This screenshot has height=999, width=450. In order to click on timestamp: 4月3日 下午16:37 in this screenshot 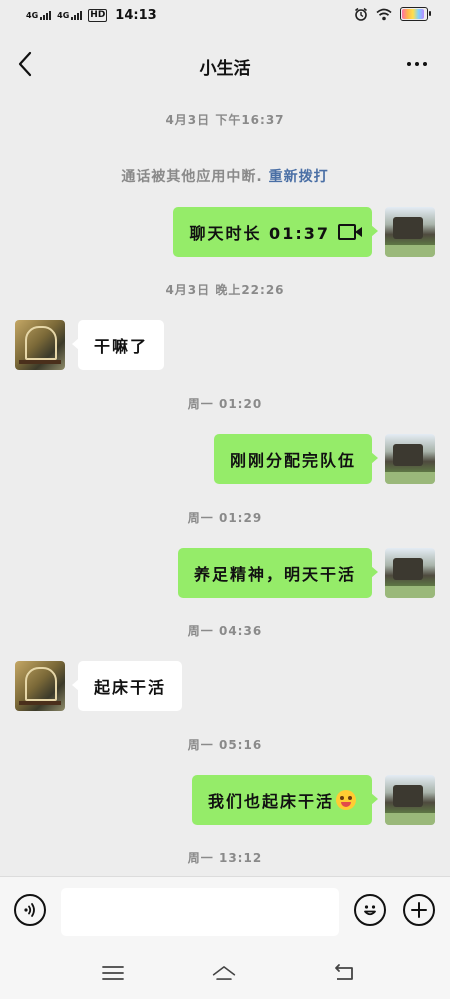, I will do `click(225, 120)`.